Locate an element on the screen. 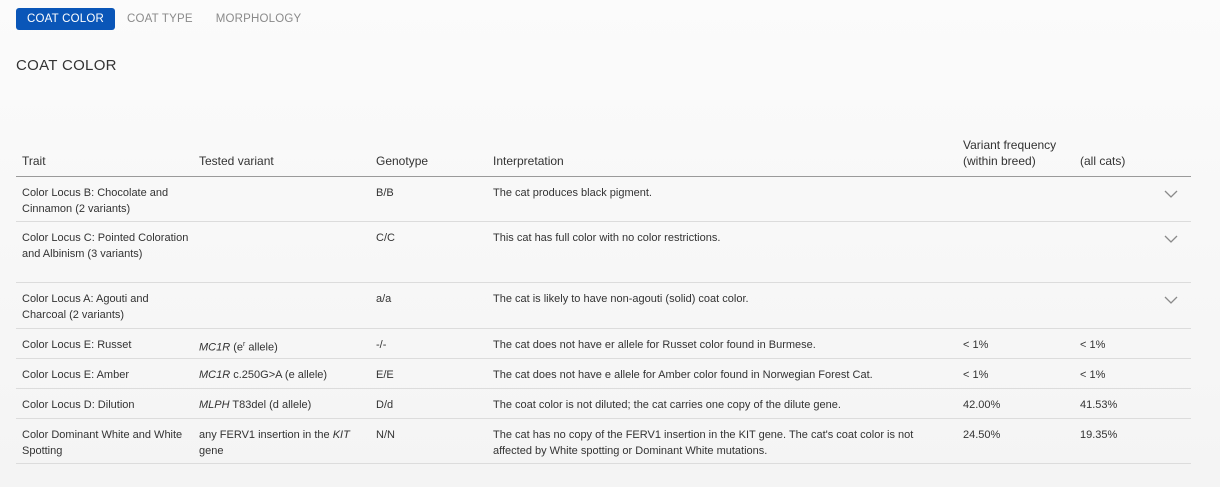 The height and width of the screenshot is (487, 1220). tab-morphology: MORPHOLOGY is located at coordinates (259, 19).